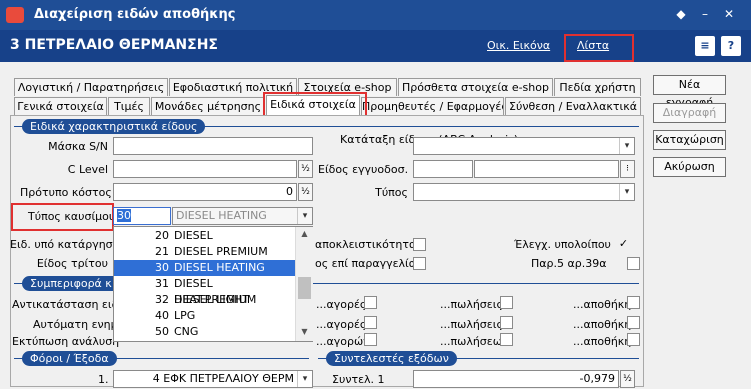 The width and height of the screenshot is (751, 389). What do you see at coordinates (204, 291) in the screenshot?
I see `list-item: 31 DIESEL HEAT.PREMIUM` at bounding box center [204, 291].